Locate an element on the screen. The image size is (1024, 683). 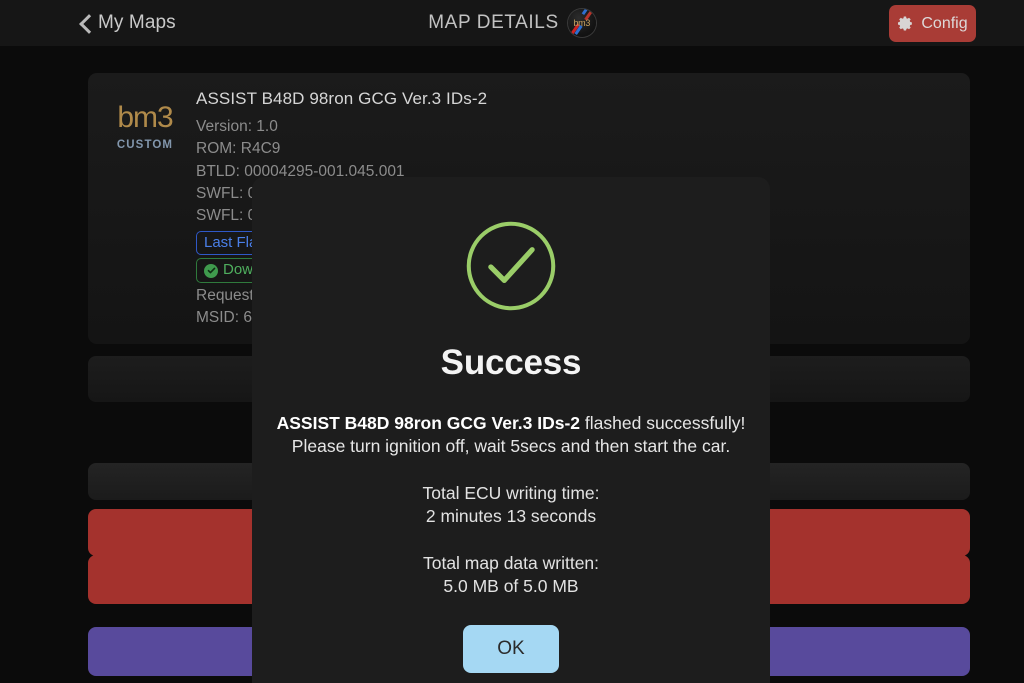
ecu-writing-time-value: 2 minutes 13 seconds is located at coordinates (511, 515).